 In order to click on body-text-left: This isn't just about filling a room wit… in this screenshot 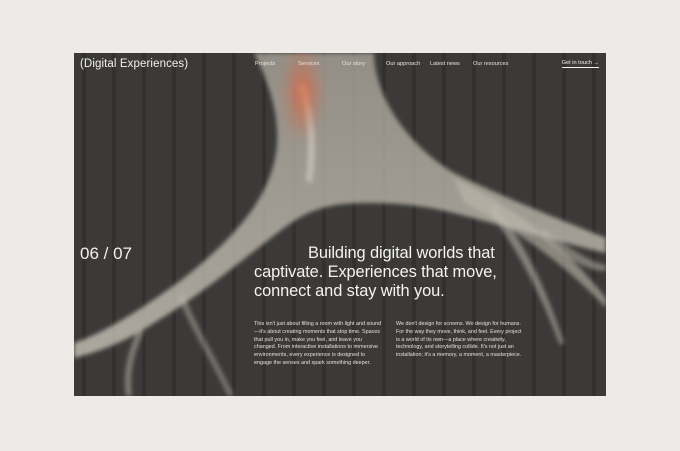, I will do `click(318, 343)`.